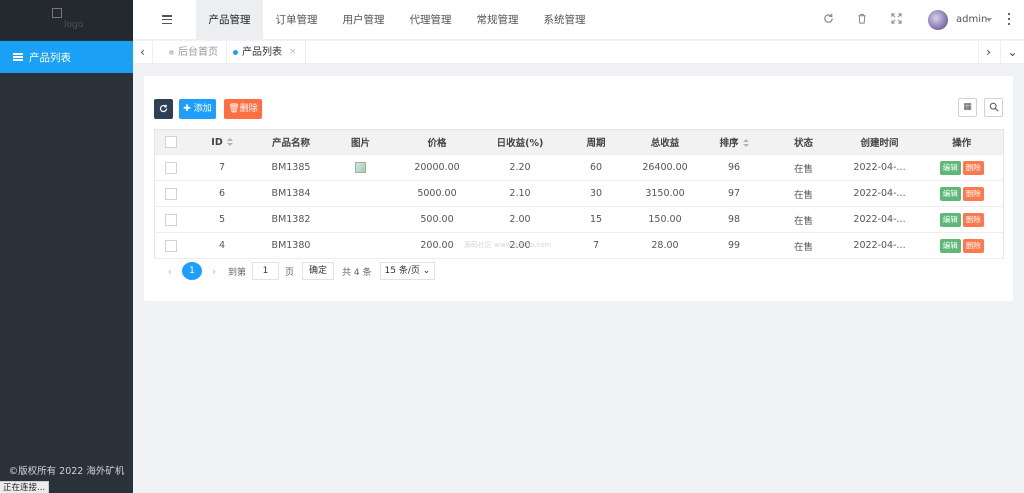 This screenshot has height=493, width=1024. I want to click on header-image: 图片, so click(360, 142).